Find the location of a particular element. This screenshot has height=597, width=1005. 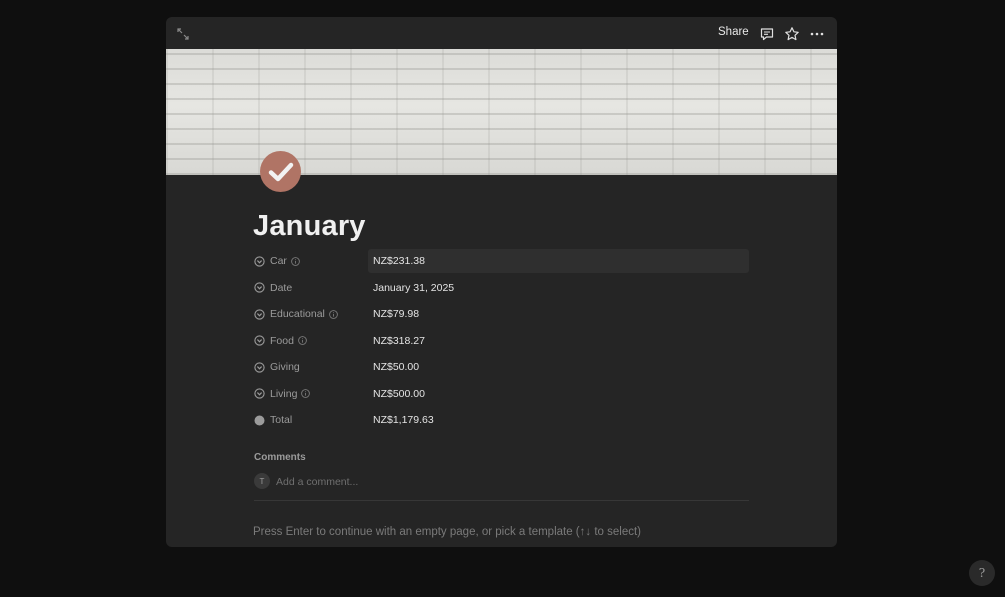

more-icon is located at coordinates (817, 34).